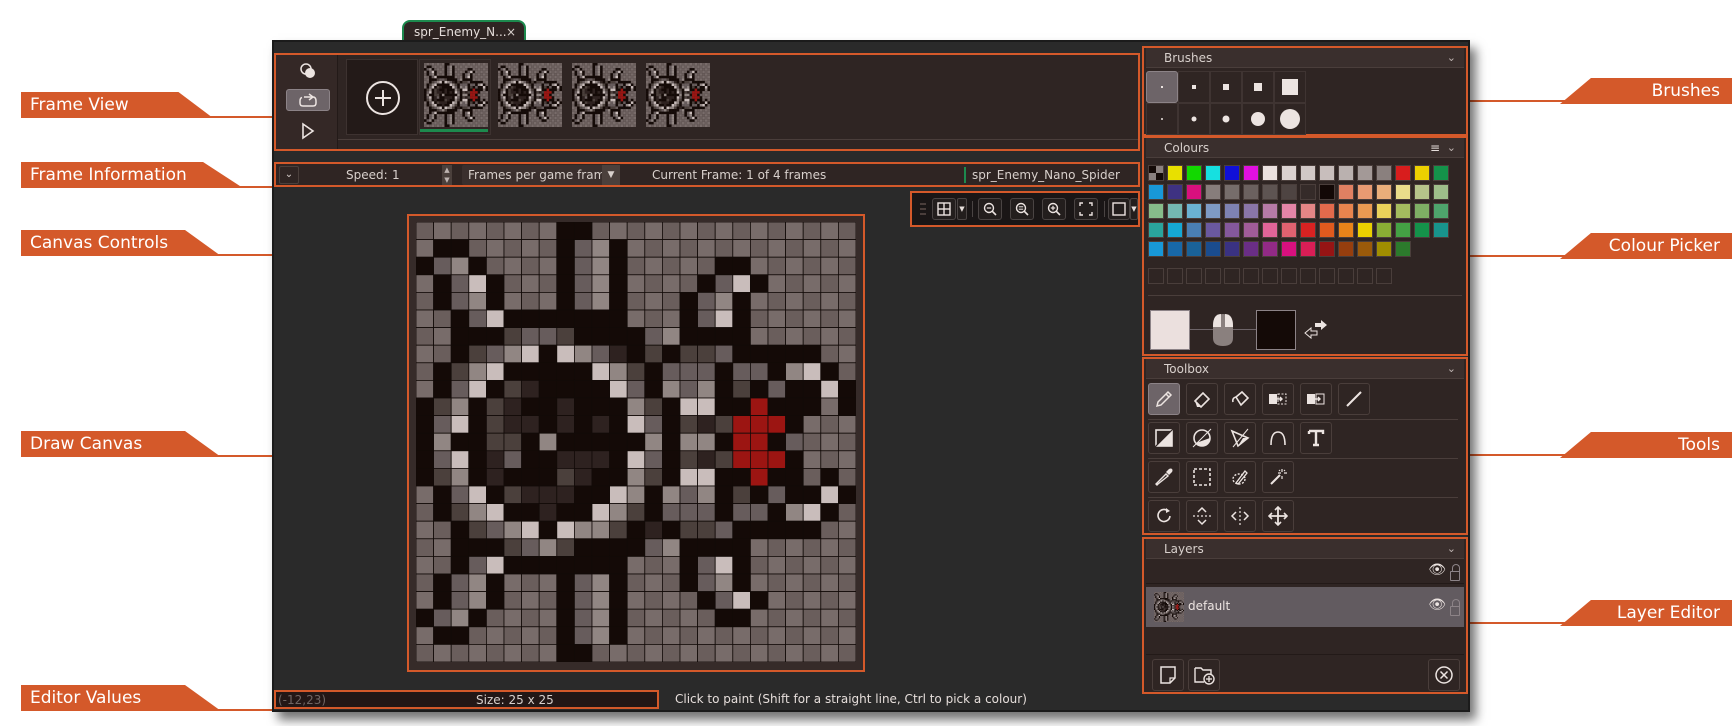  What do you see at coordinates (1305, 148) in the screenshot?
I see `colours-header: Colours ≡ ⌄` at bounding box center [1305, 148].